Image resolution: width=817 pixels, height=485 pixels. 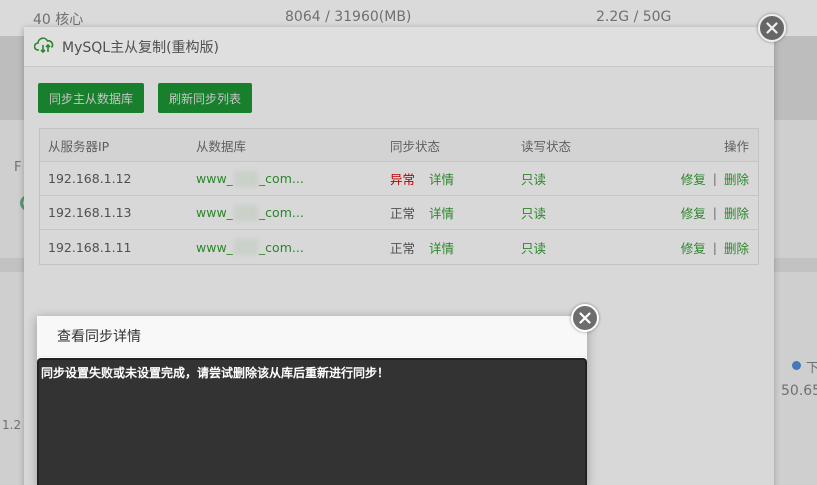 What do you see at coordinates (585, 318) in the screenshot?
I see `close-icon` at bounding box center [585, 318].